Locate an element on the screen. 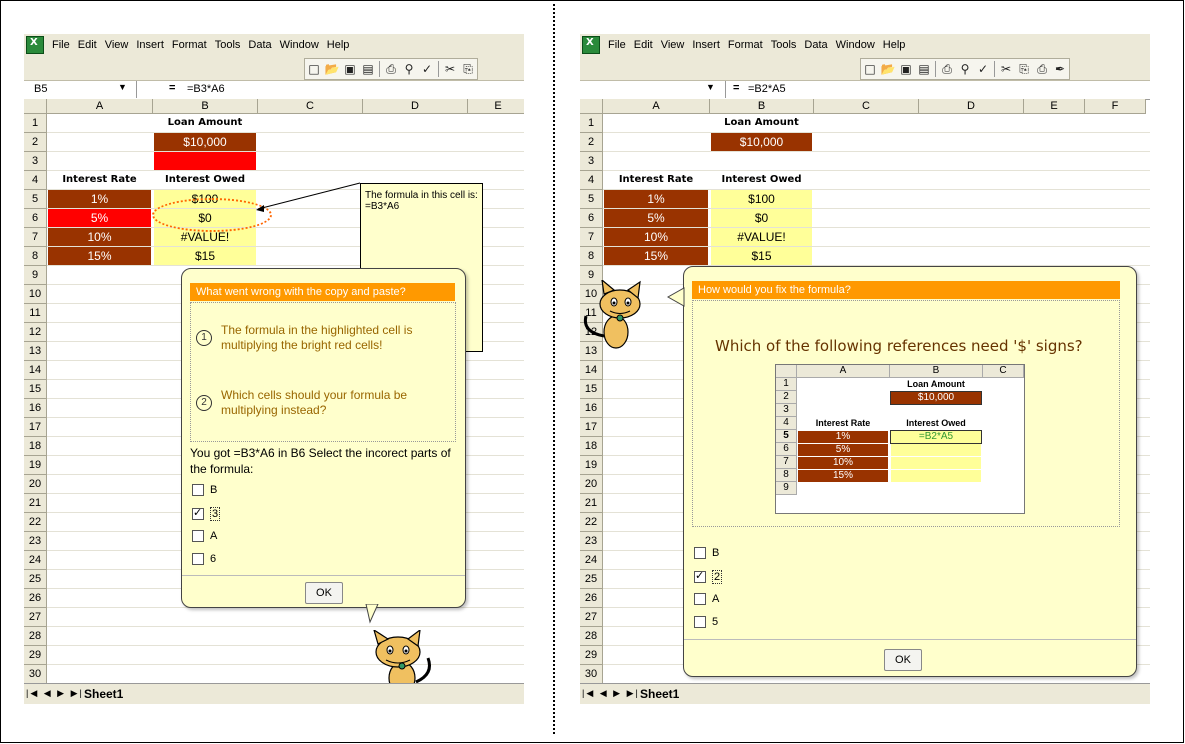  row-header: 25 is located at coordinates (591, 579).